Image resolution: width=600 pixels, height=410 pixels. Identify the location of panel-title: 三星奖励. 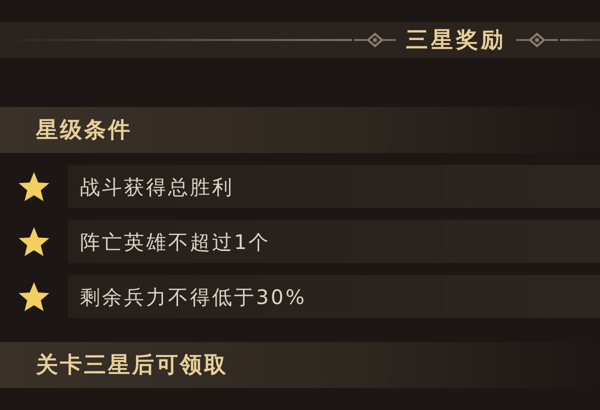
(456, 40).